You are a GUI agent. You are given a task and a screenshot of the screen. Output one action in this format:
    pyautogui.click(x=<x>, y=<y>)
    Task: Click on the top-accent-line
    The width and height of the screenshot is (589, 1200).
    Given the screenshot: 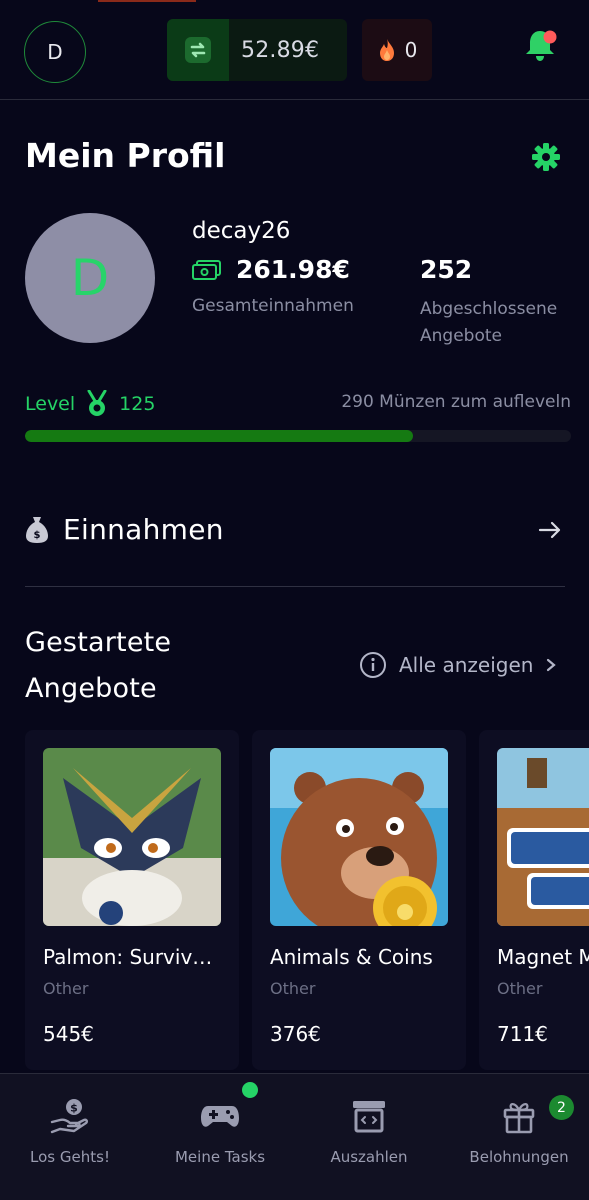 What is the action you would take?
    pyautogui.click(x=147, y=1)
    